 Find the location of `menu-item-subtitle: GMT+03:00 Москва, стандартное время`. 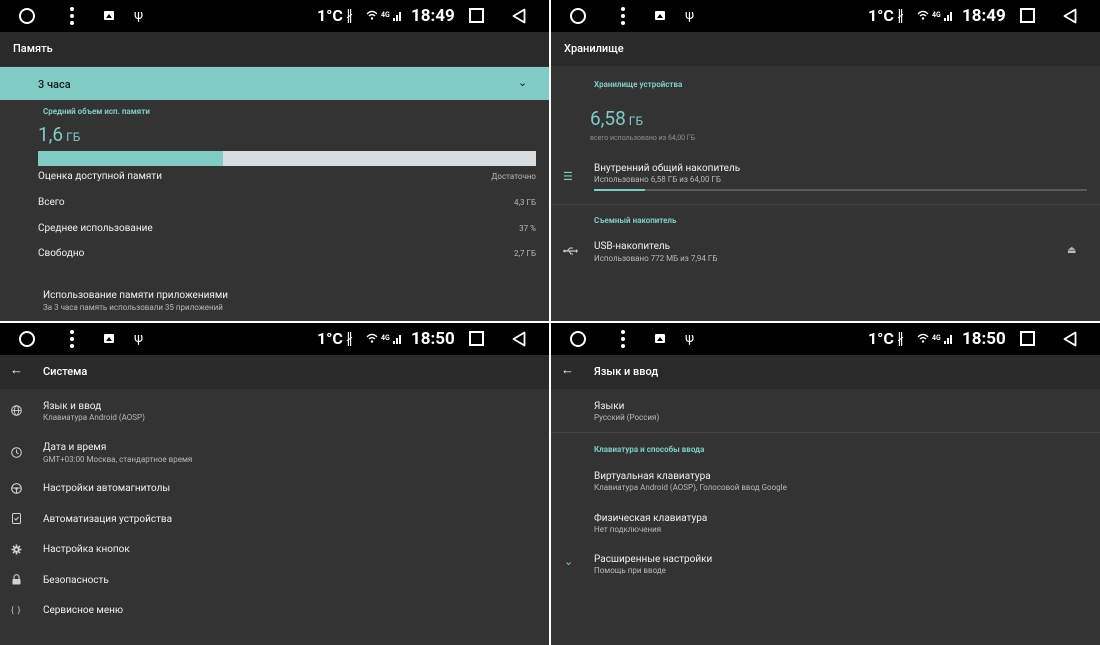

menu-item-subtitle: GMT+03:00 Москва, стандартное время is located at coordinates (118, 459).